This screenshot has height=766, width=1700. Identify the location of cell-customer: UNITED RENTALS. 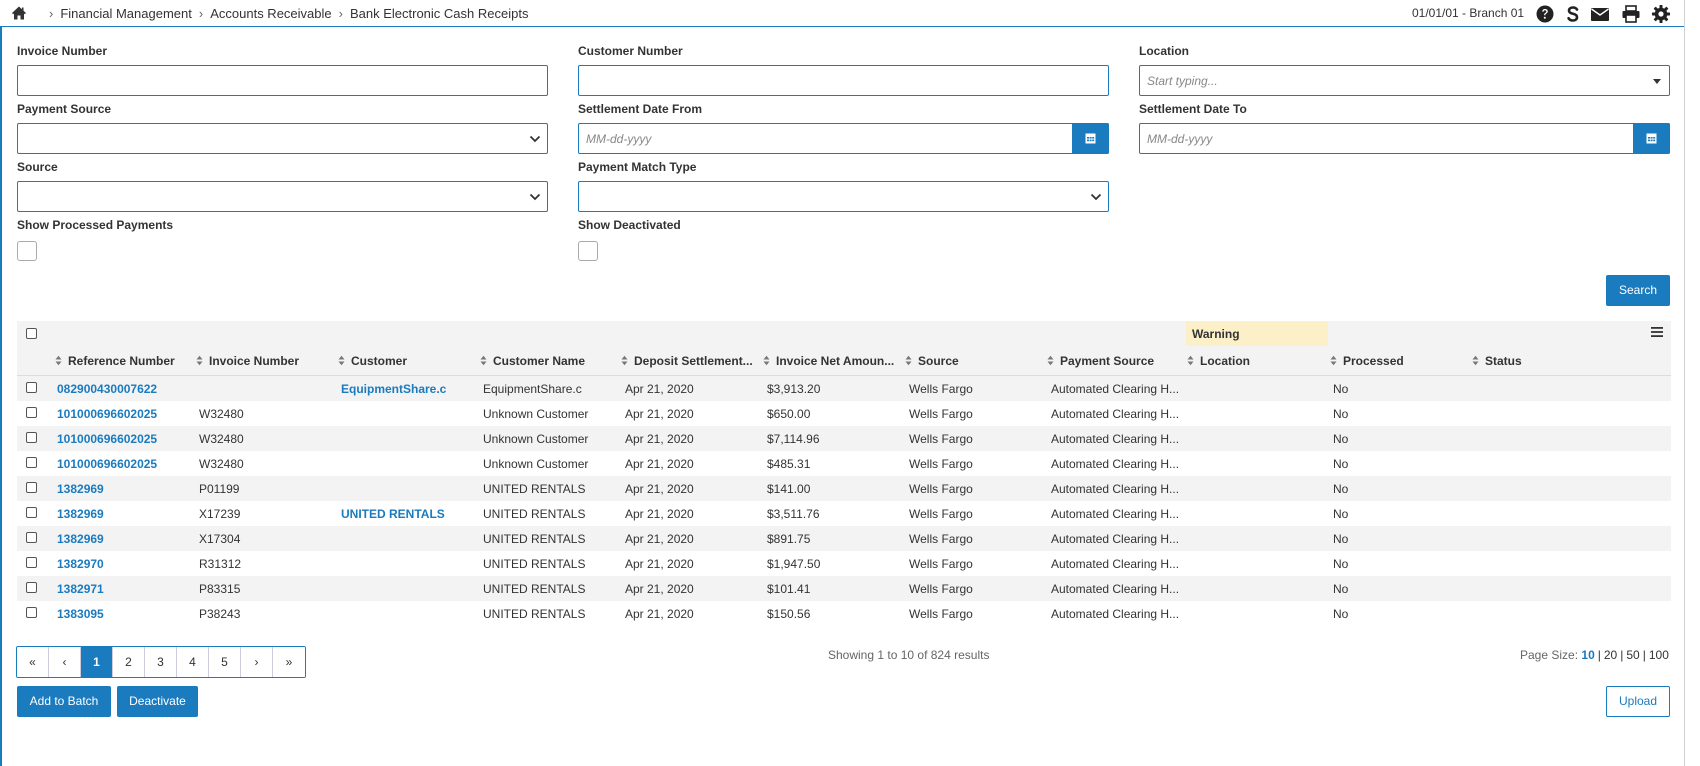
(393, 514).